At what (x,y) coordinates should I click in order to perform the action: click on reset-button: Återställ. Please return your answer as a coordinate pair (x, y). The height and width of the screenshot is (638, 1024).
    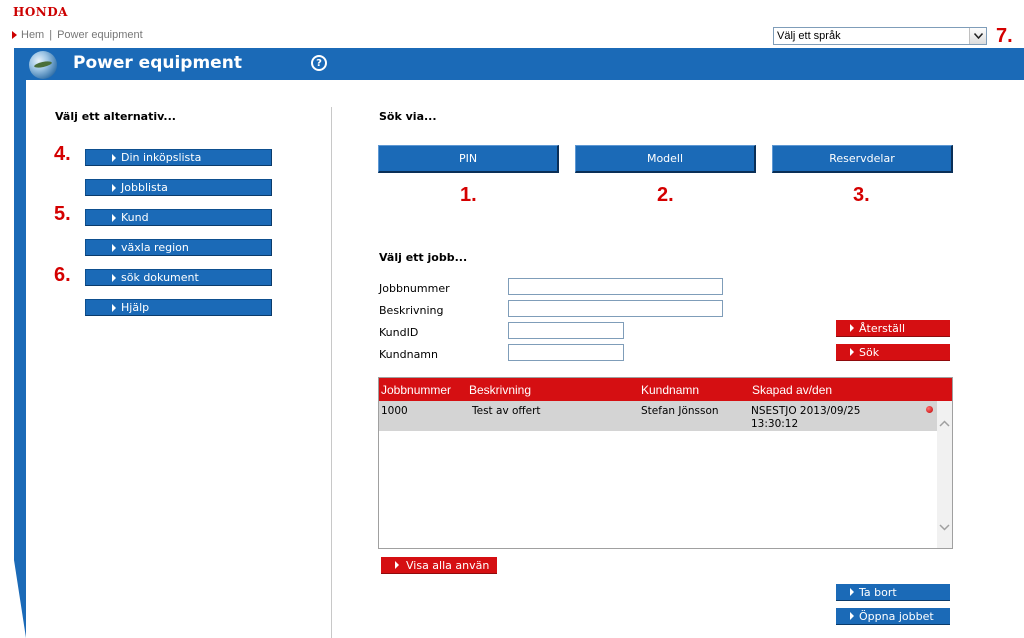
    Looking at the image, I should click on (893, 328).